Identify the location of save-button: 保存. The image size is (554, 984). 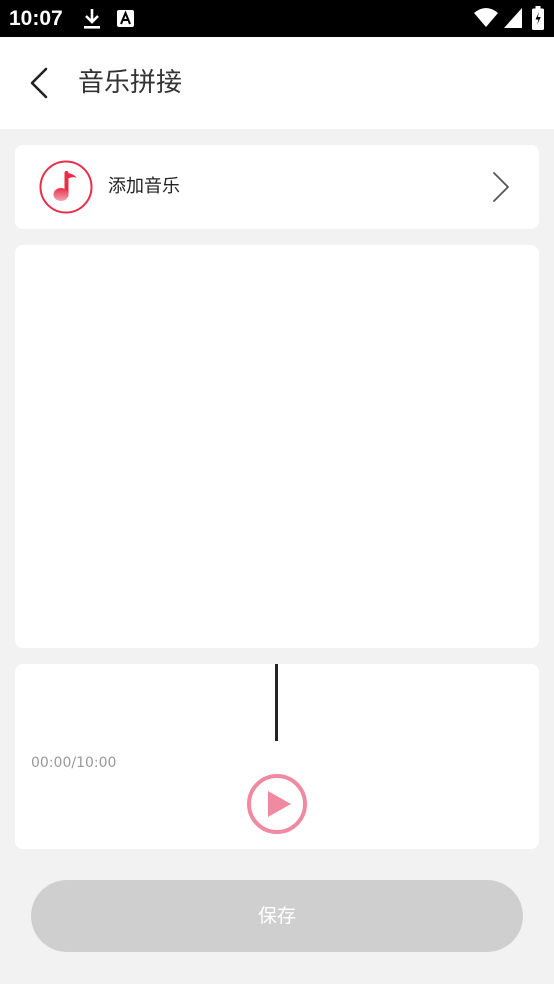
(277, 916).